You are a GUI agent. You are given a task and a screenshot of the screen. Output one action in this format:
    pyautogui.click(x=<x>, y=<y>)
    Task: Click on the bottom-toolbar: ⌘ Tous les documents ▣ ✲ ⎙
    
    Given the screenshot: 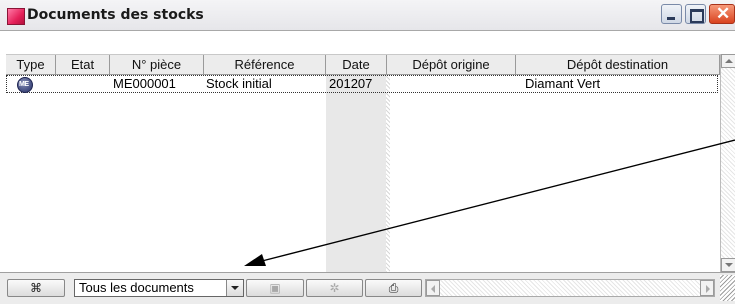 What is the action you would take?
    pyautogui.click(x=367, y=288)
    